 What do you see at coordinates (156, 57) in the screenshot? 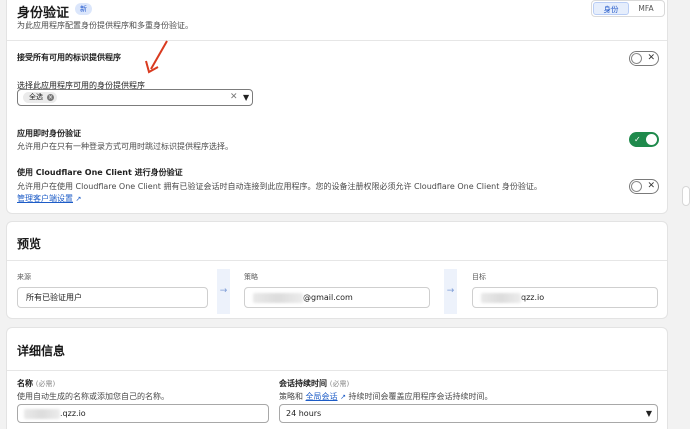
I see `annotation-arrow-icon` at bounding box center [156, 57].